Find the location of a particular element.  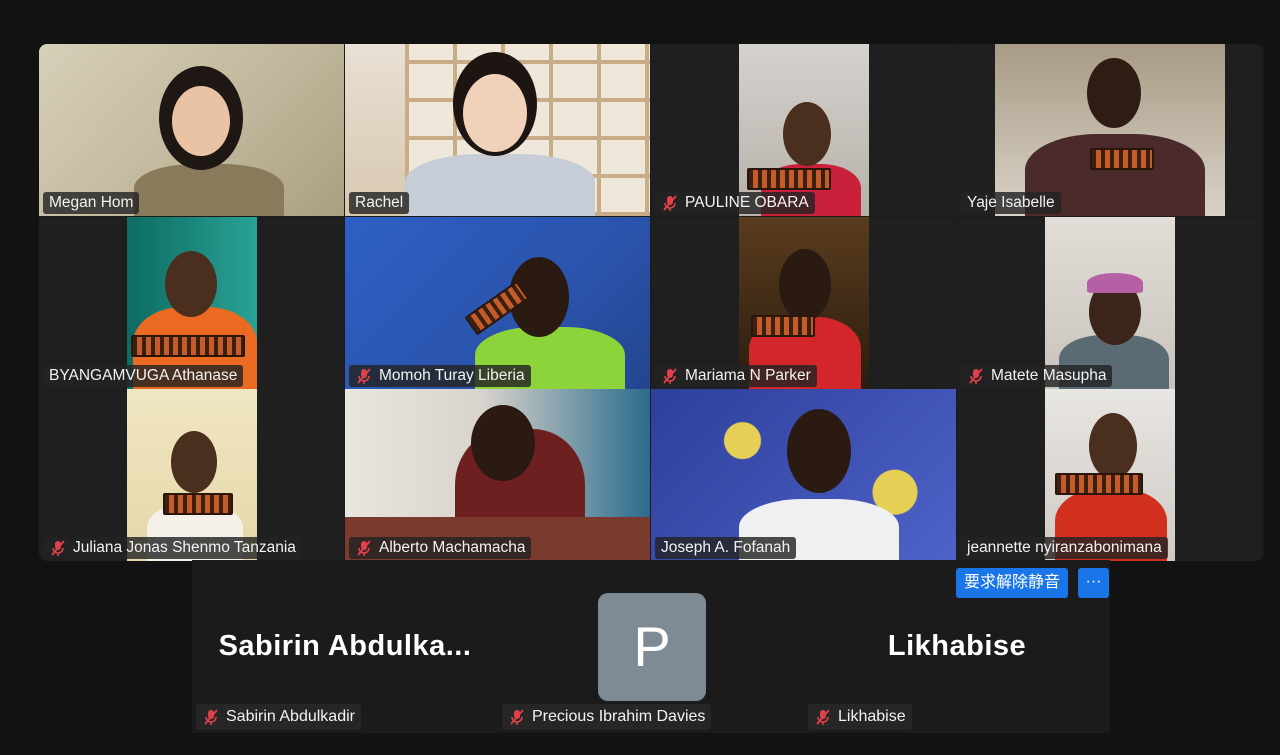

video-tile-alberto-machamacha: Alberto Machamacha is located at coordinates (497, 475).